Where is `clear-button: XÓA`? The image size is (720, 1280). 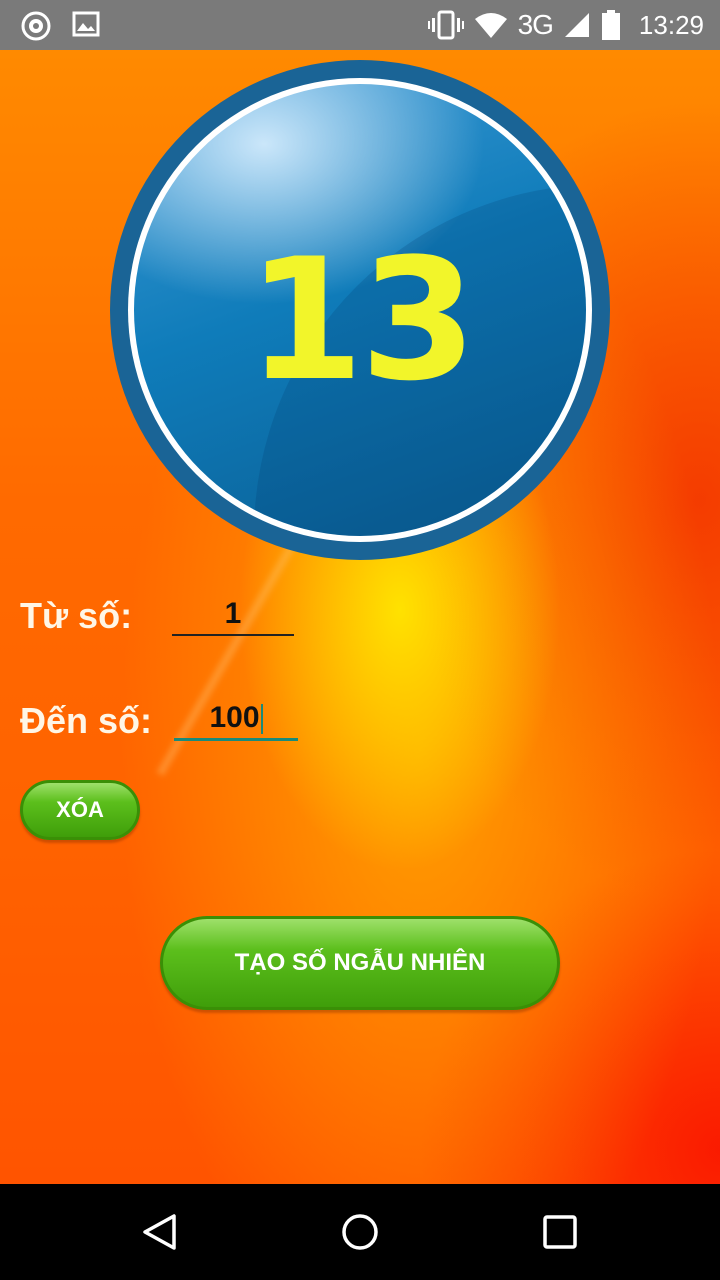 clear-button: XÓA is located at coordinates (80, 810).